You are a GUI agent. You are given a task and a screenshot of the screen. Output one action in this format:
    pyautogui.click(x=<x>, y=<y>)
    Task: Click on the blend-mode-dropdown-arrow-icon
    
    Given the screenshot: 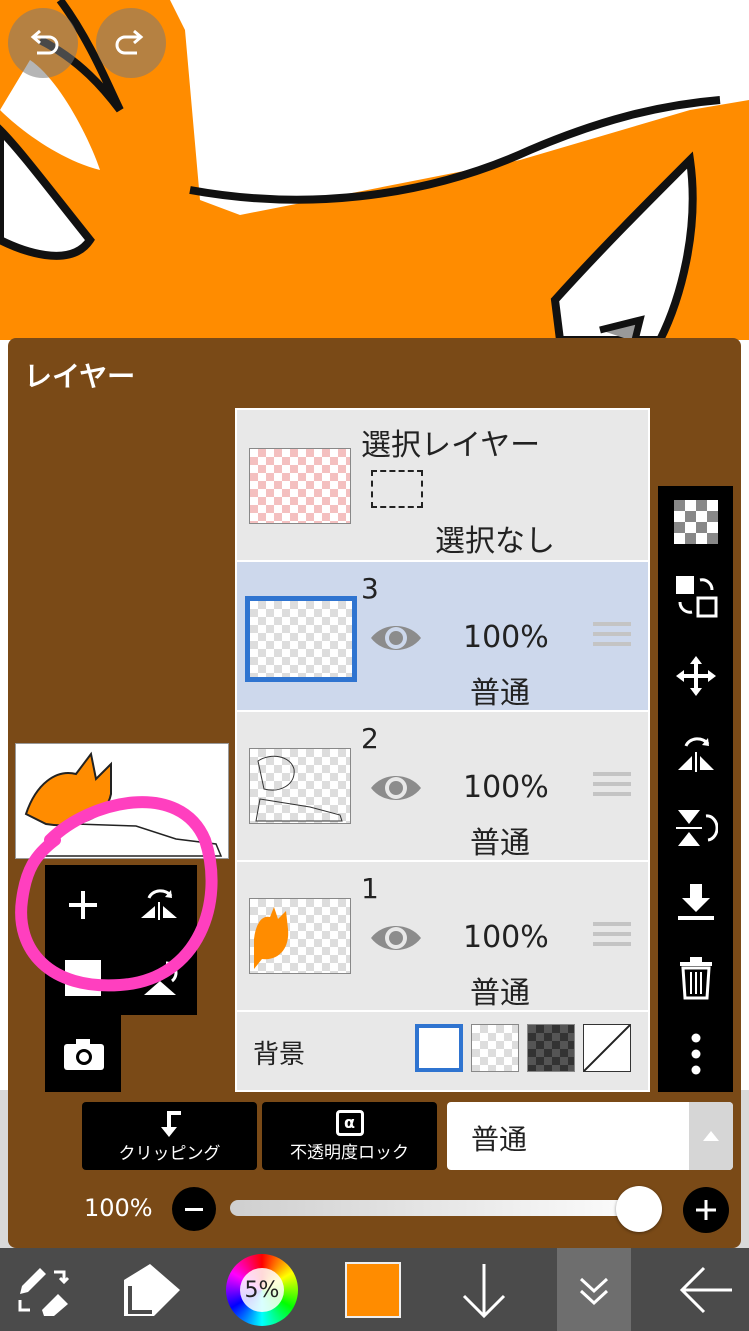 What is the action you would take?
    pyautogui.click(x=711, y=1136)
    